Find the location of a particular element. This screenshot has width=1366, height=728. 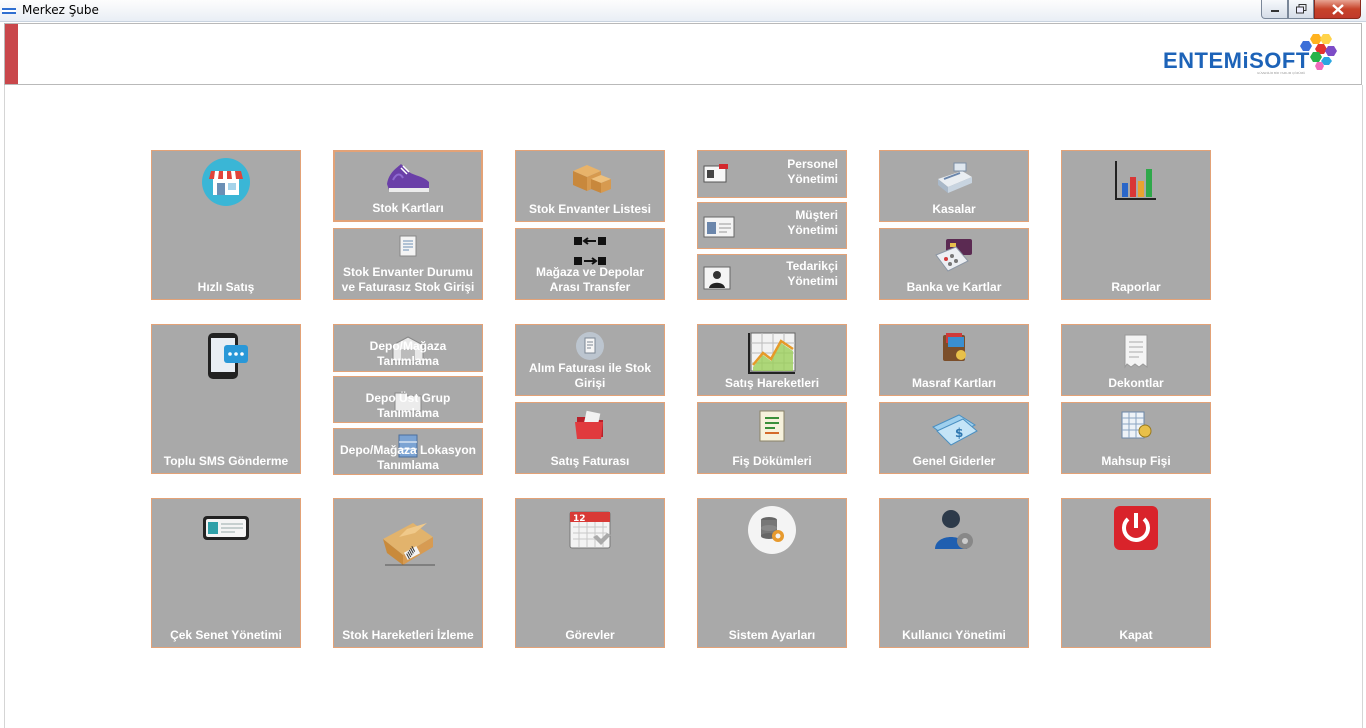

app-icon is located at coordinates (9, 11).